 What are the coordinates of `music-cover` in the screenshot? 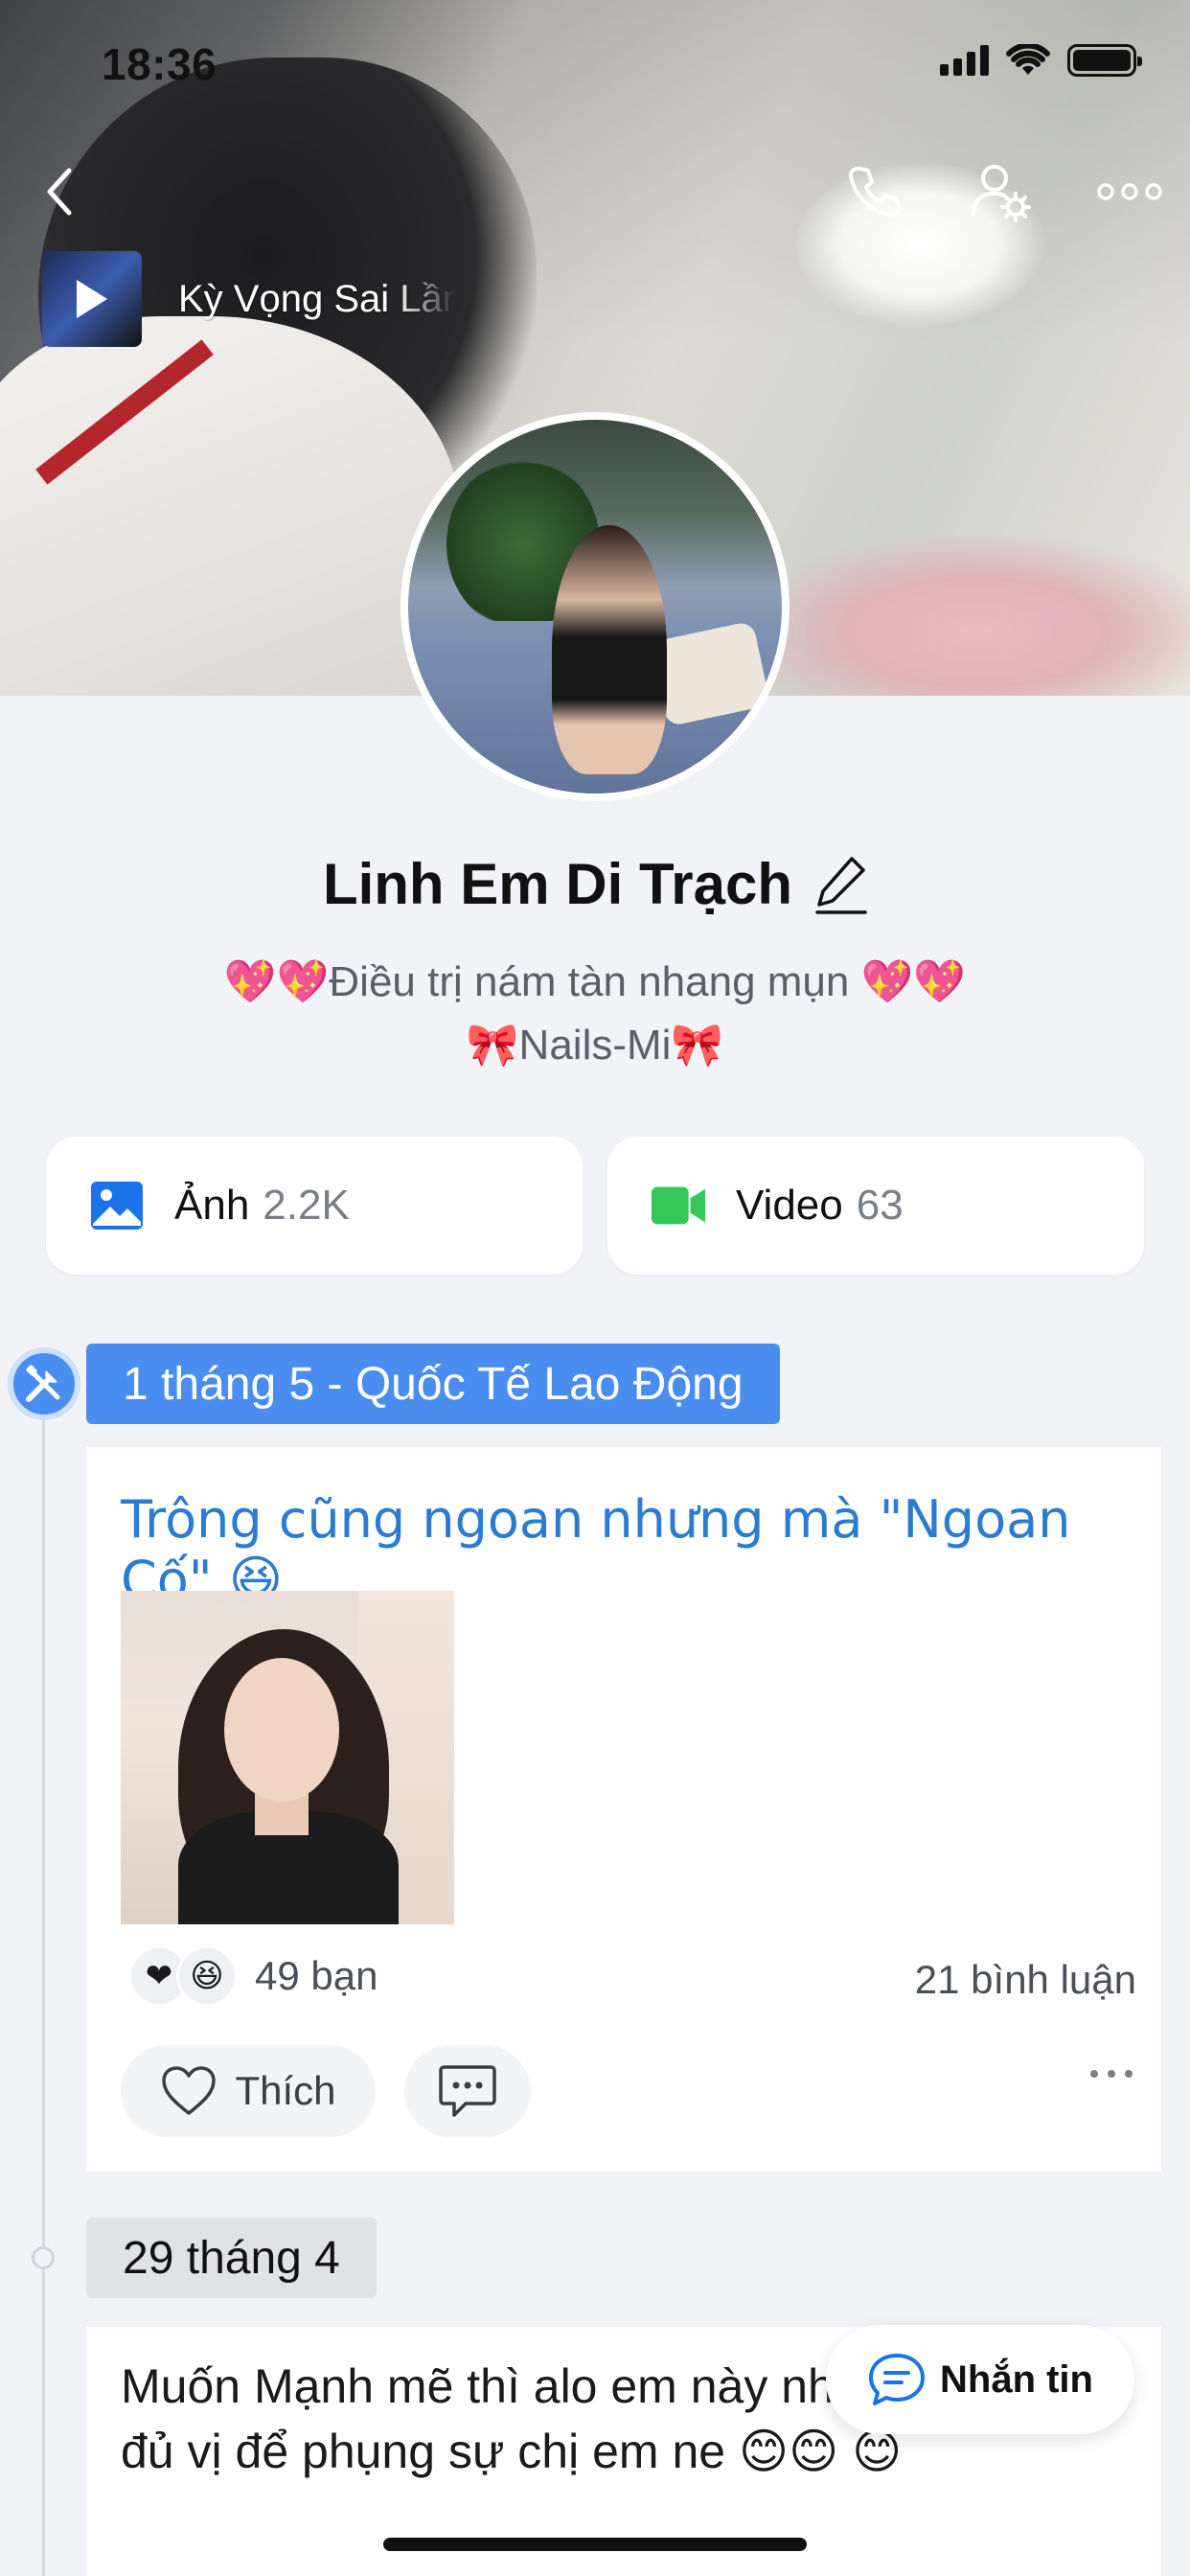 It's located at (92, 299).